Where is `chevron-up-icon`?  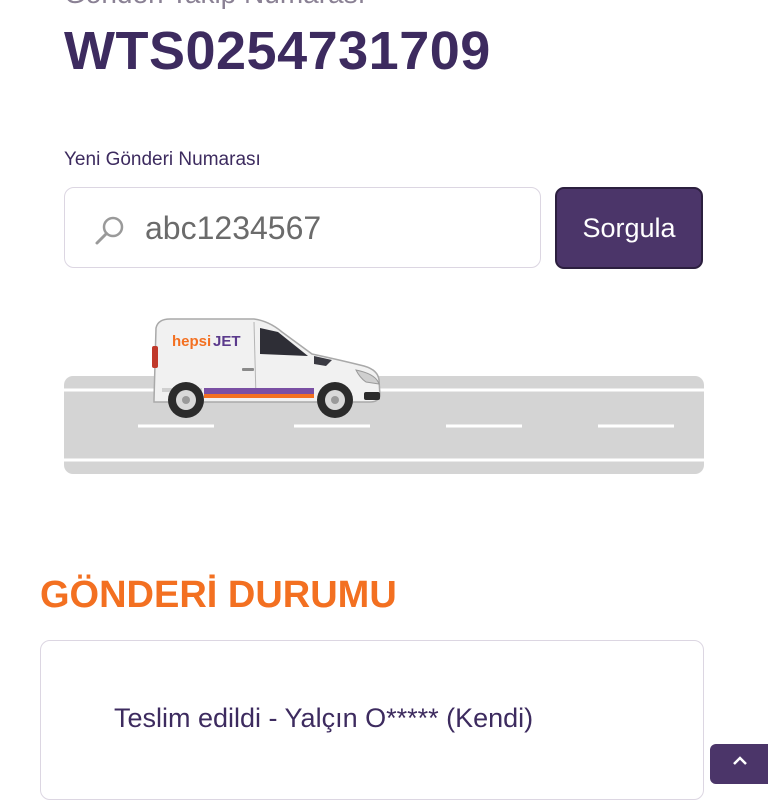
chevron-up-icon is located at coordinates (740, 760).